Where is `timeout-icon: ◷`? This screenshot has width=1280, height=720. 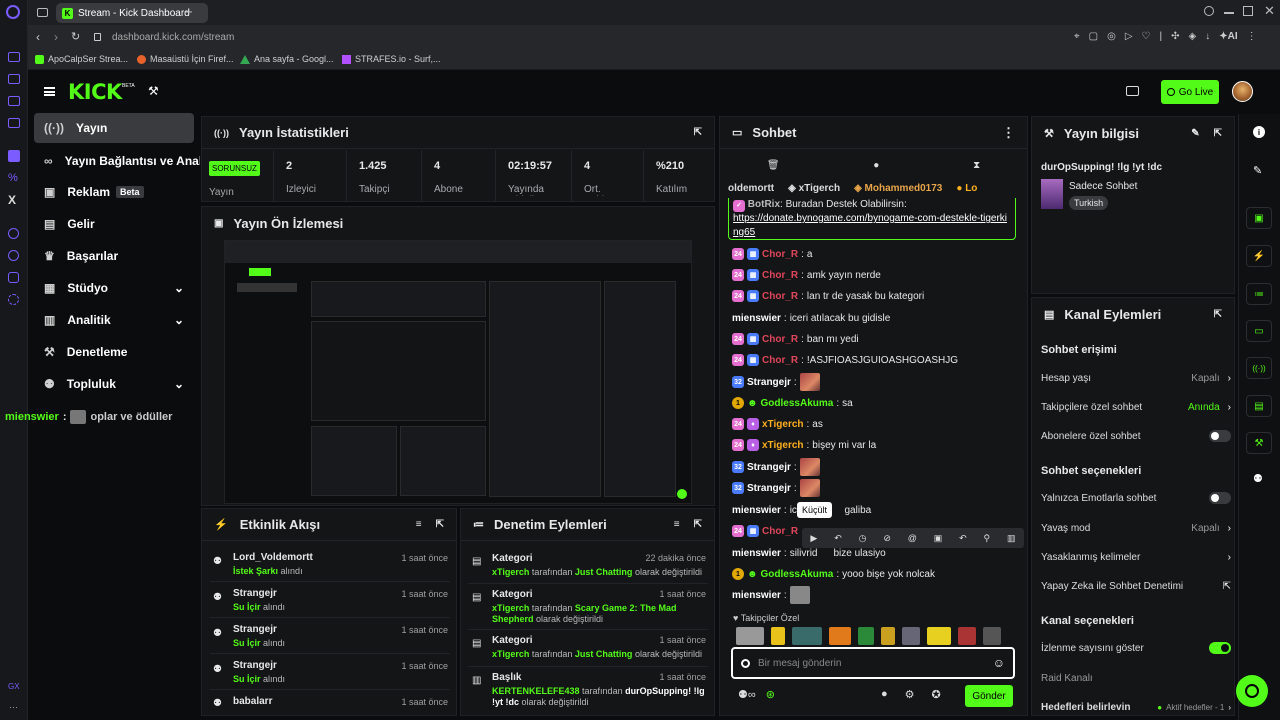 timeout-icon: ◷ is located at coordinates (863, 538).